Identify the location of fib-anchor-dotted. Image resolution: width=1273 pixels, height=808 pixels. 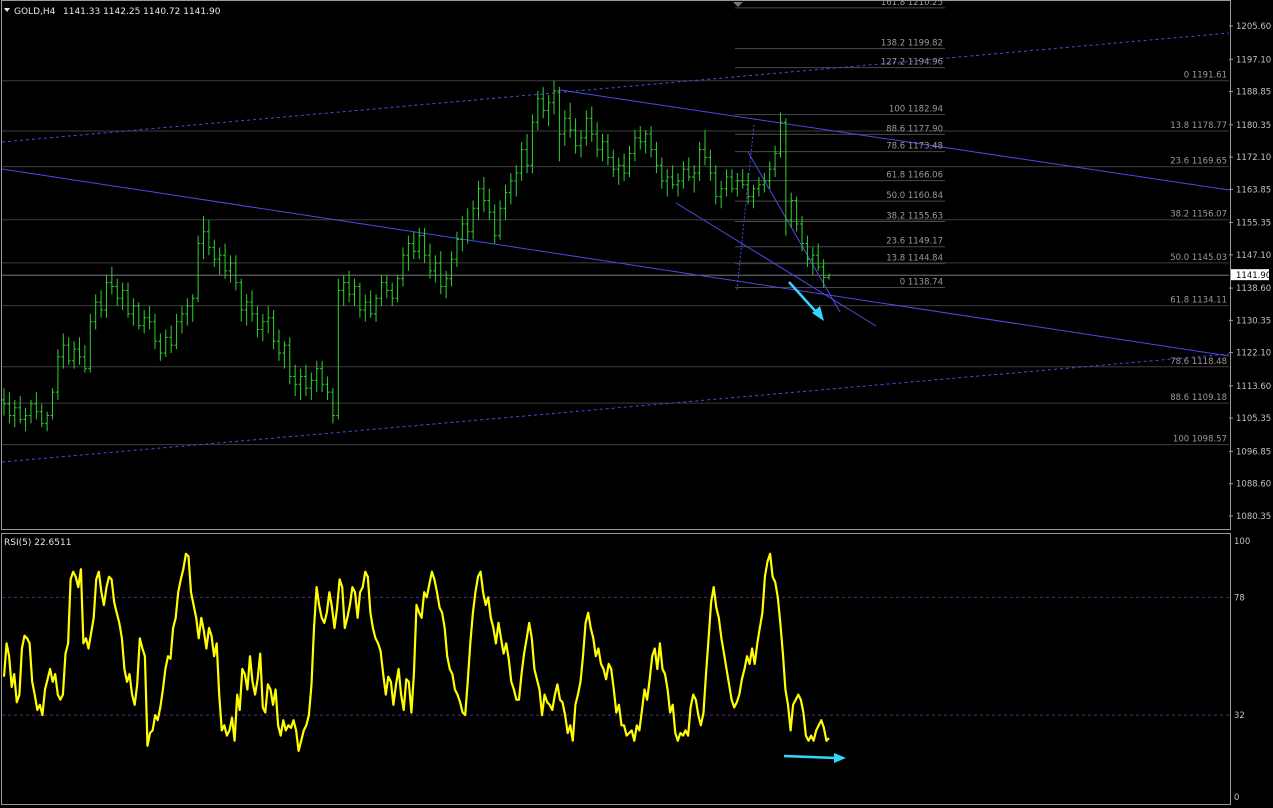
(745, 207).